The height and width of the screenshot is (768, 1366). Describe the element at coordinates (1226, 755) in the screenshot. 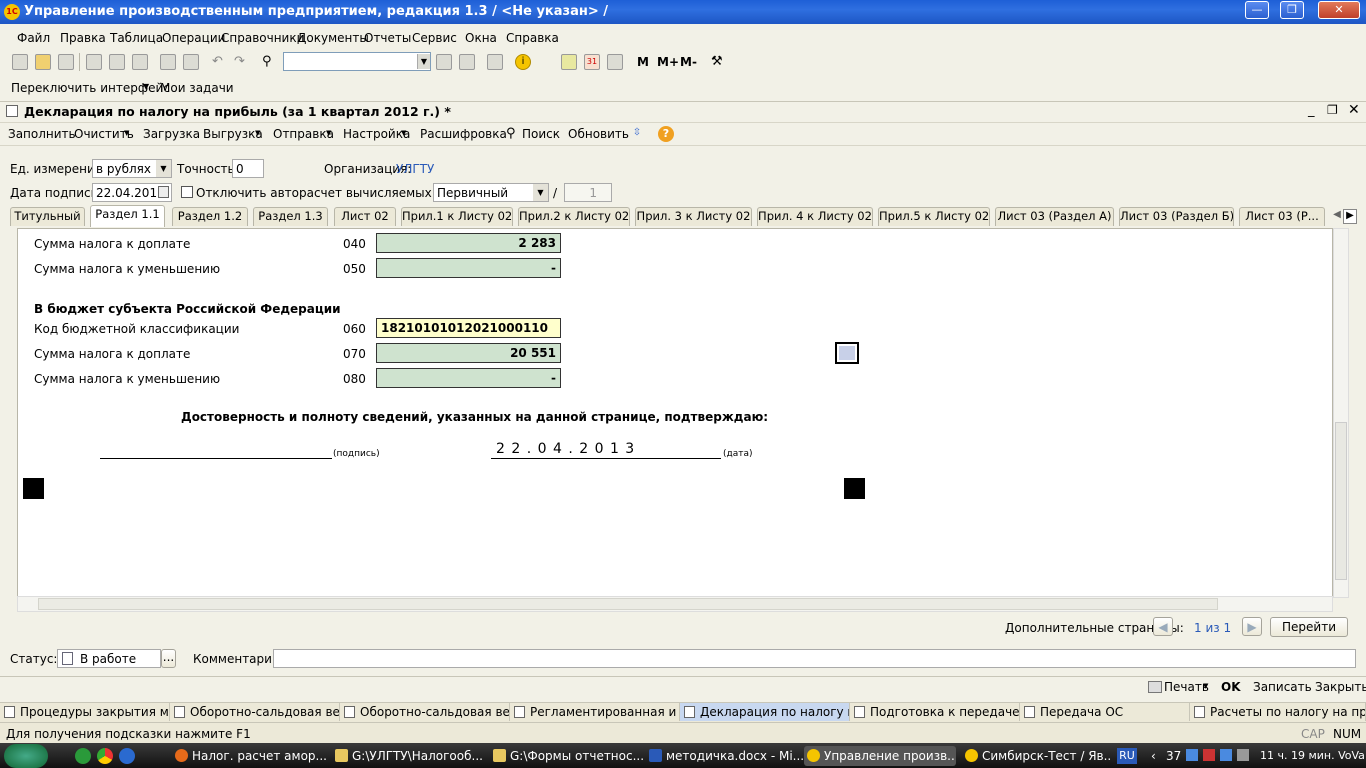

I see `display-icon` at that location.